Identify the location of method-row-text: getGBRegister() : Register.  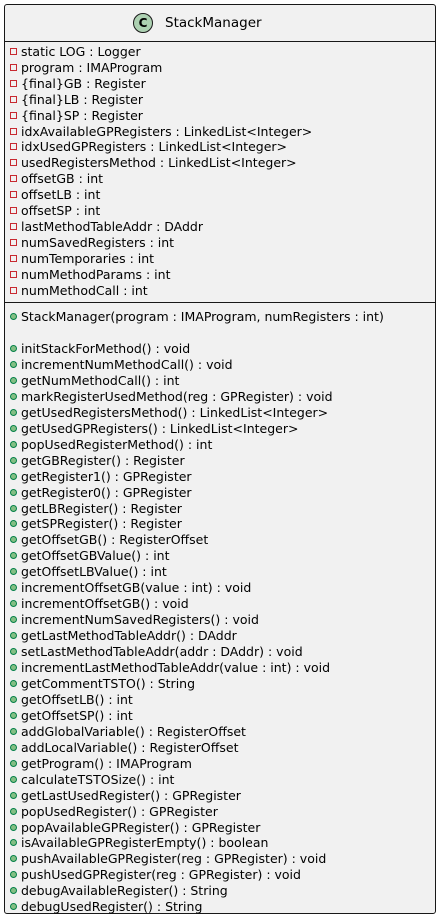
(103, 460).